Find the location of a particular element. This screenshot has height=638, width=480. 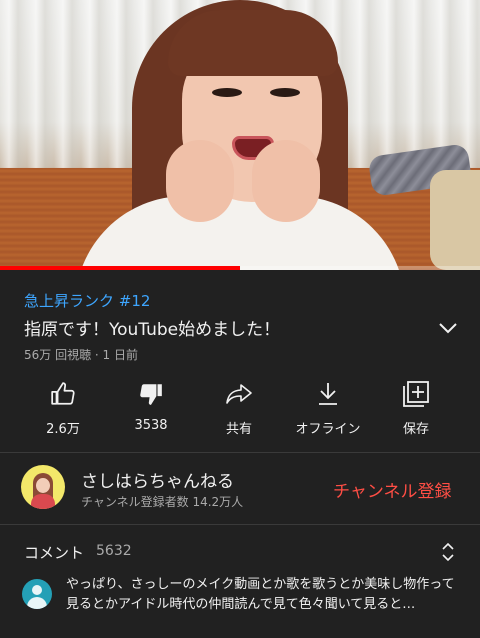

like-count: 2.6万 is located at coordinates (63, 429).